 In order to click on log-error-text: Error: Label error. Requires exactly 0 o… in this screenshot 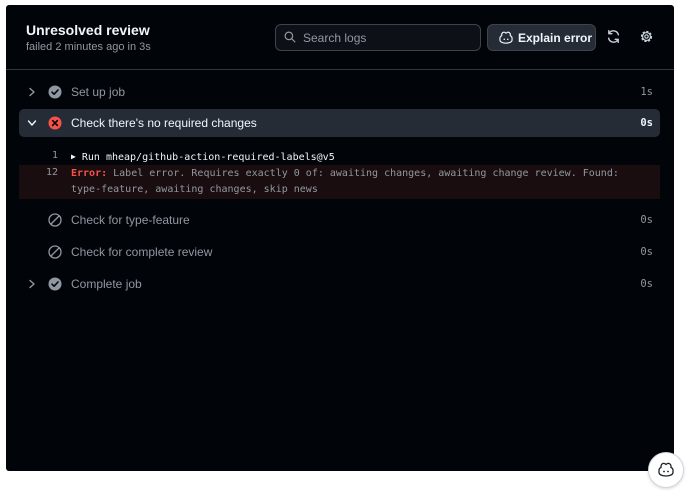, I will do `click(358, 182)`.